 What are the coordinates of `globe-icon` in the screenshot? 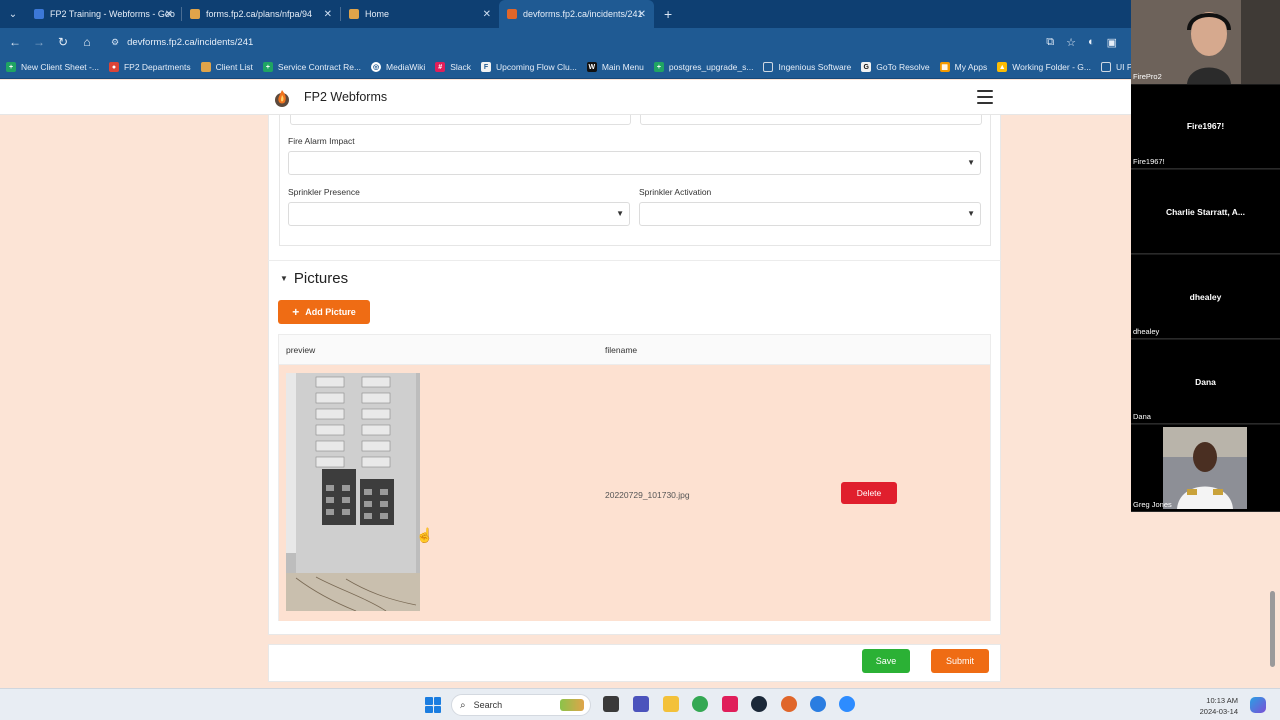 It's located at (818, 704).